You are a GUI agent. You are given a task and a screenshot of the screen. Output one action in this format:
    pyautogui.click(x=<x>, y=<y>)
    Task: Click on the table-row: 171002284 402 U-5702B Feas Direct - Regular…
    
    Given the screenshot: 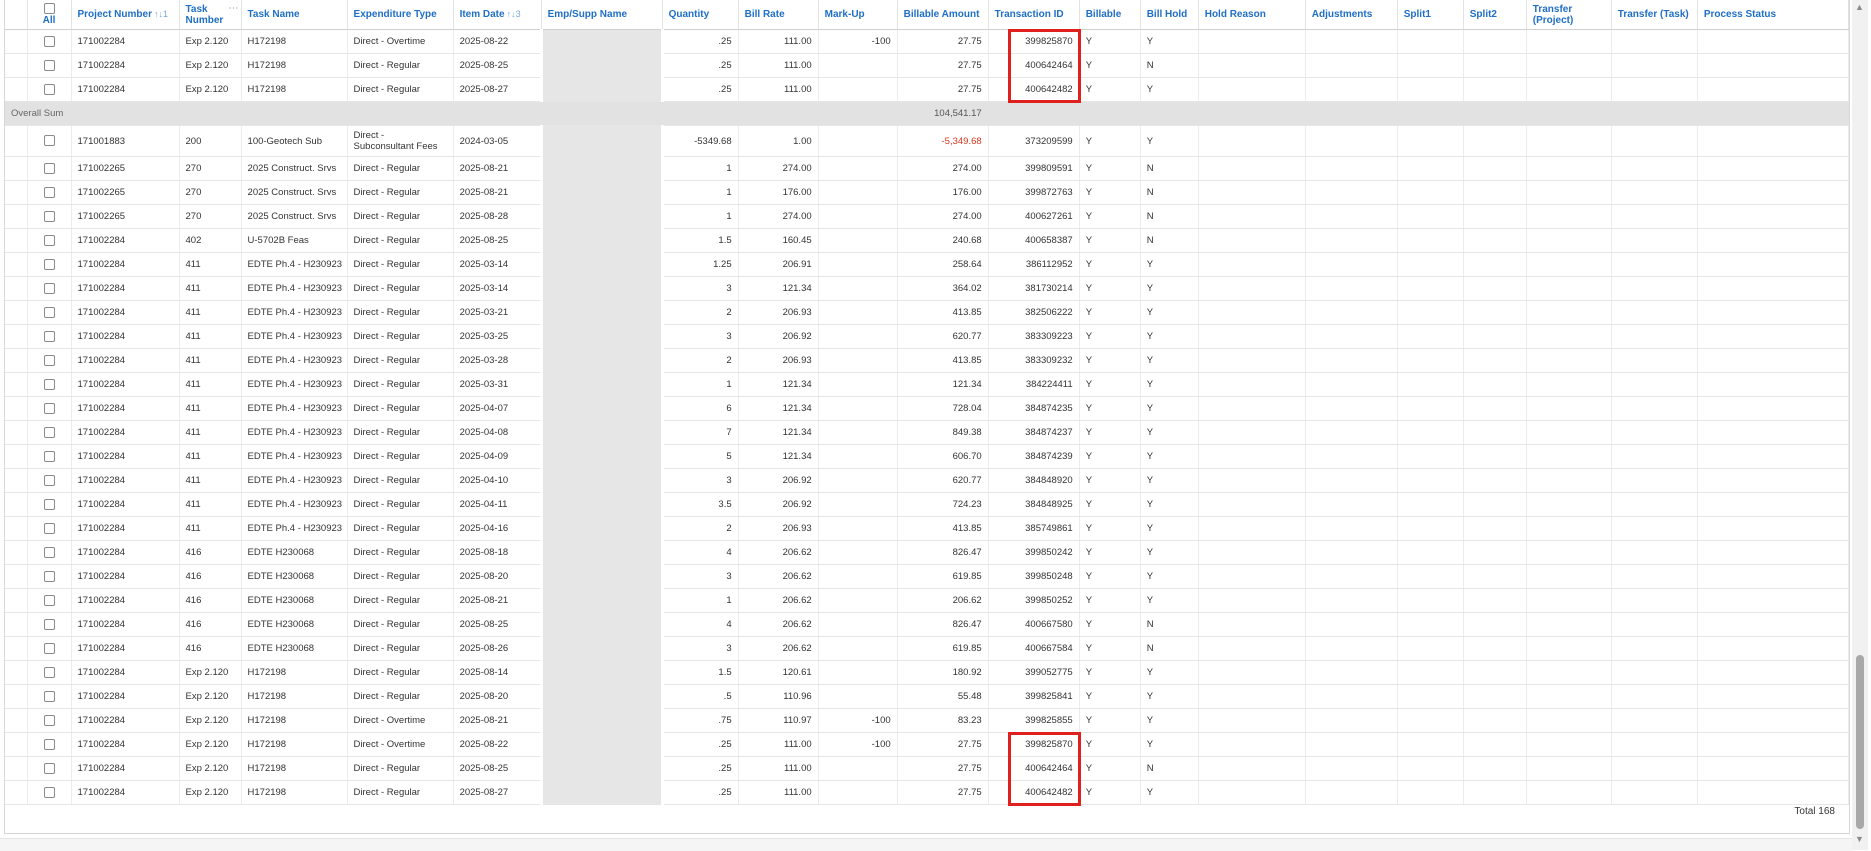 What is the action you would take?
    pyautogui.click(x=927, y=240)
    